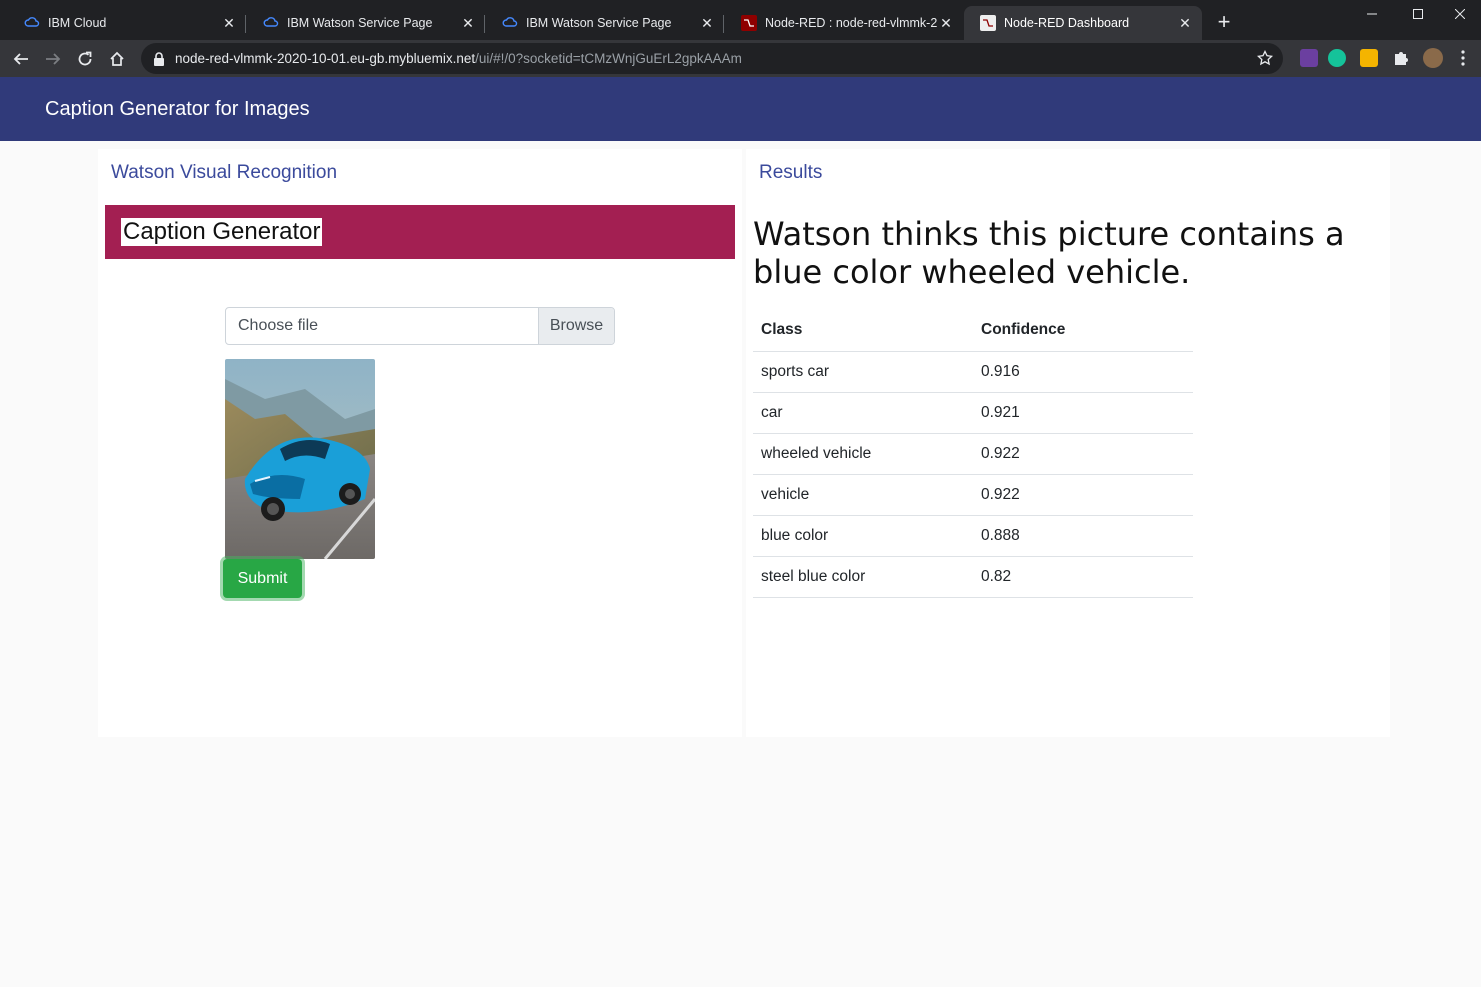 This screenshot has height=987, width=1481. Describe the element at coordinates (21, 59) in the screenshot. I see `back-arrow-icon` at that location.